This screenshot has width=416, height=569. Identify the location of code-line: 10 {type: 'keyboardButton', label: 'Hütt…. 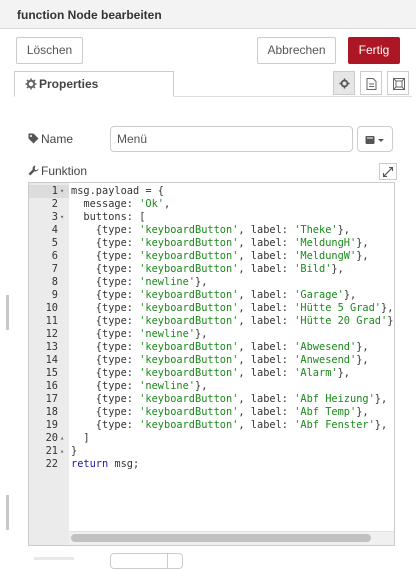
(211, 308).